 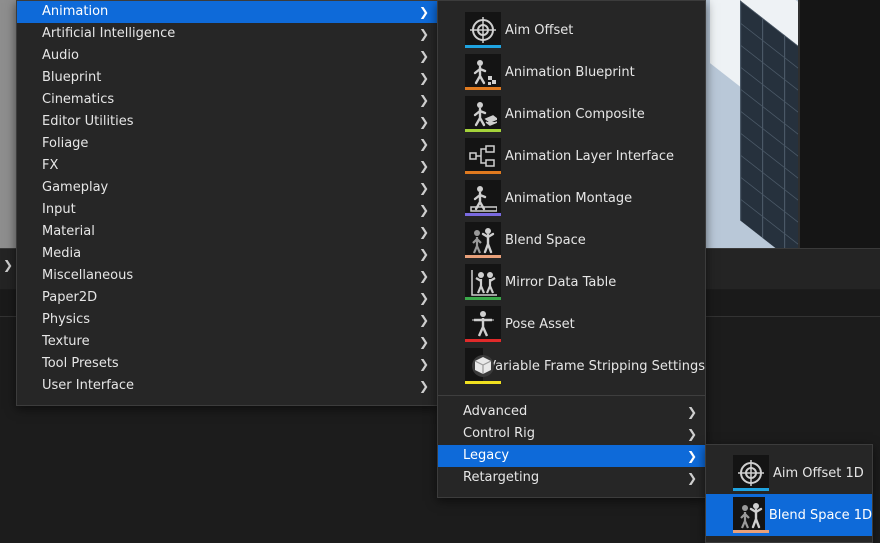 I want to click on menu-item-label: Foliage, so click(x=65, y=143).